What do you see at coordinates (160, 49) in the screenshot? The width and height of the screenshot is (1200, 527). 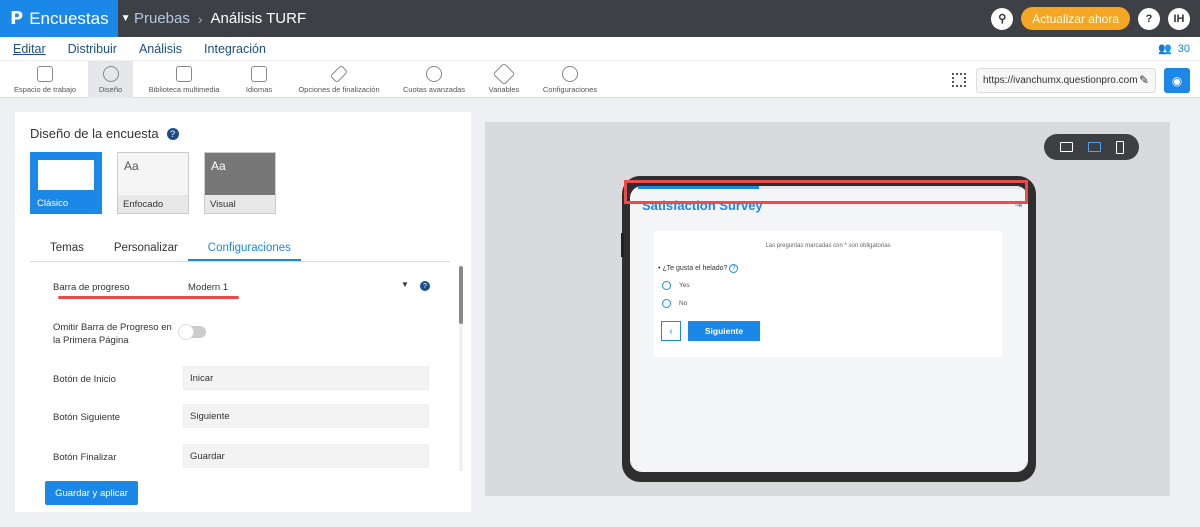 I see `menu-analisis: Análisis` at bounding box center [160, 49].